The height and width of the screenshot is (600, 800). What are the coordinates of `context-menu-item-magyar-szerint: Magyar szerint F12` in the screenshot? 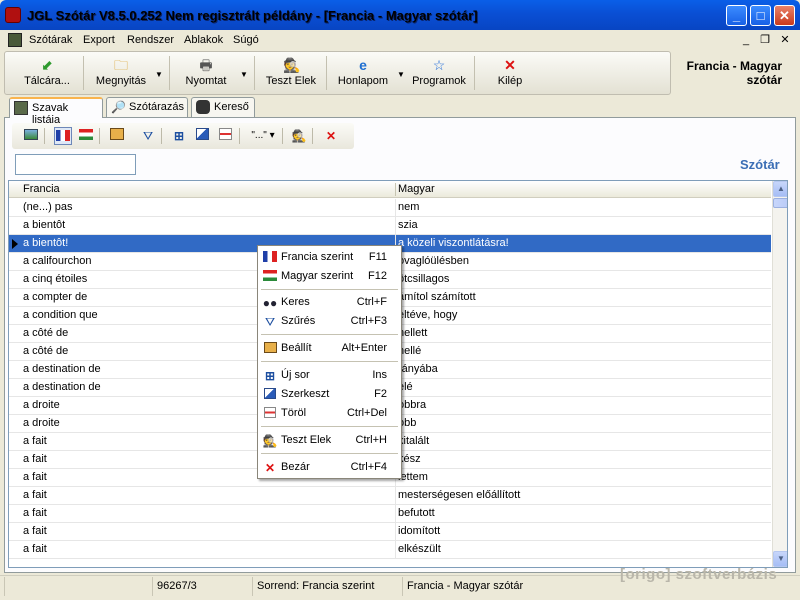 It's located at (329, 277).